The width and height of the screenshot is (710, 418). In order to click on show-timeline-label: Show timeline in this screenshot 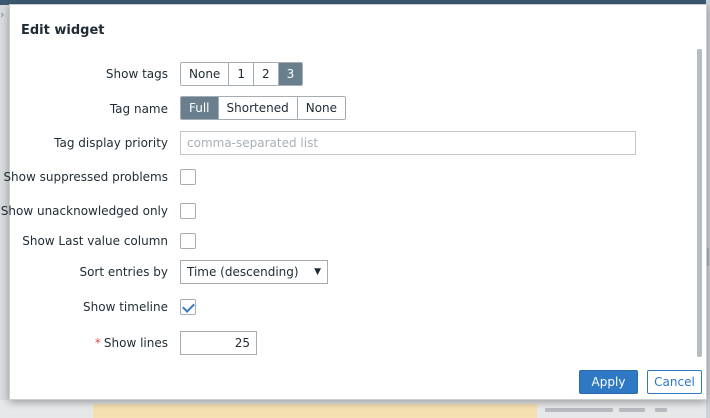, I will do `click(125, 307)`.